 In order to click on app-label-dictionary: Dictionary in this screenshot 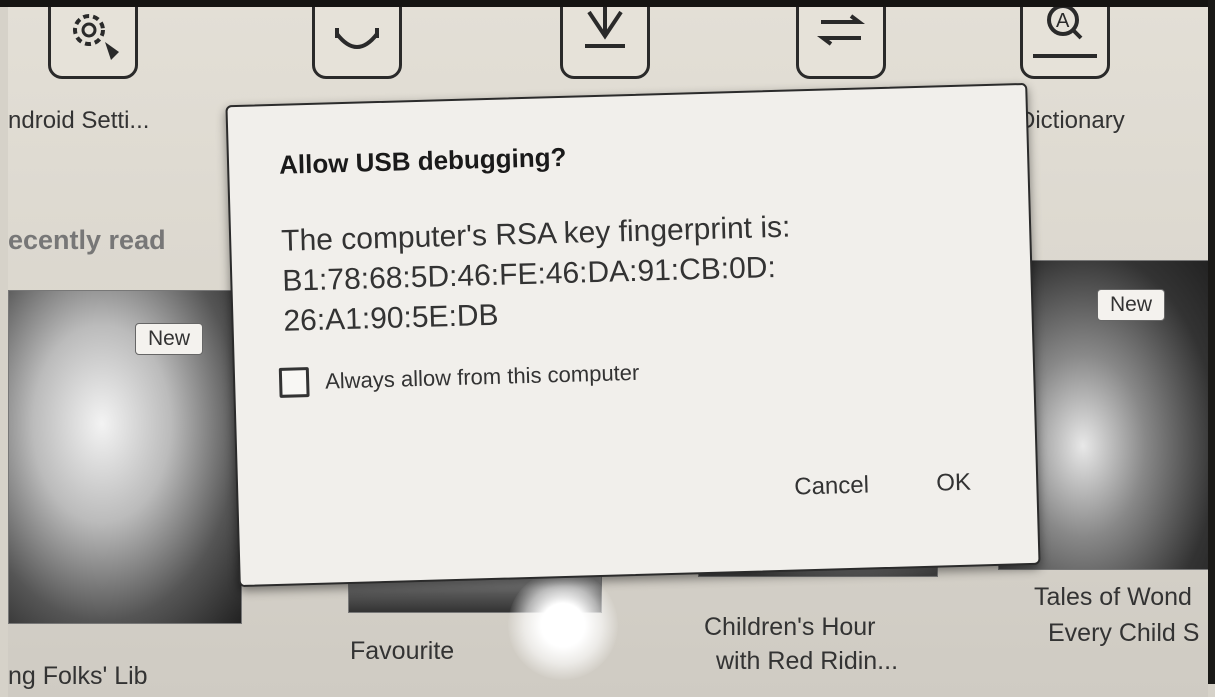, I will do `click(1071, 120)`.